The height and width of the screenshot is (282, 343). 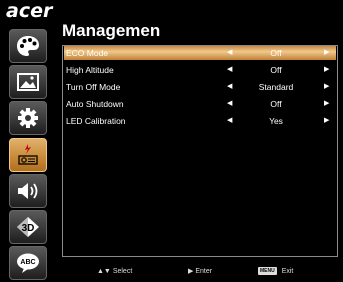 I want to click on menu-row-turn-off-mode: Turn Off Mode ◀ Standard ▶, so click(x=200, y=87).